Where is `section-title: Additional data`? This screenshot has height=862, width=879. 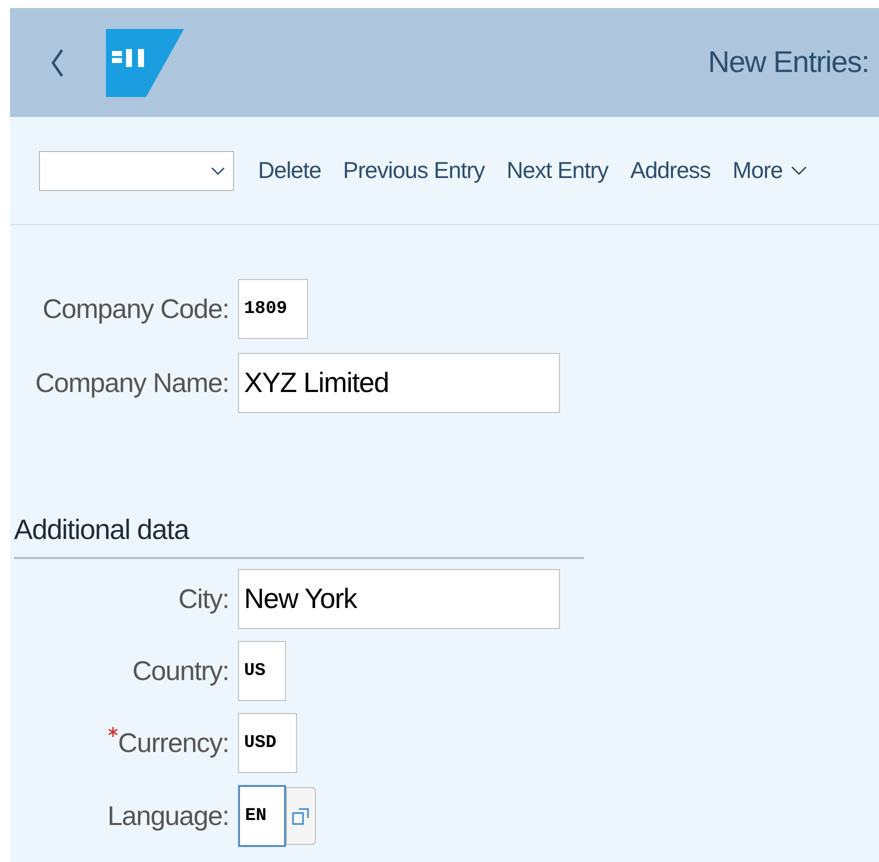 section-title: Additional data is located at coordinates (299, 534).